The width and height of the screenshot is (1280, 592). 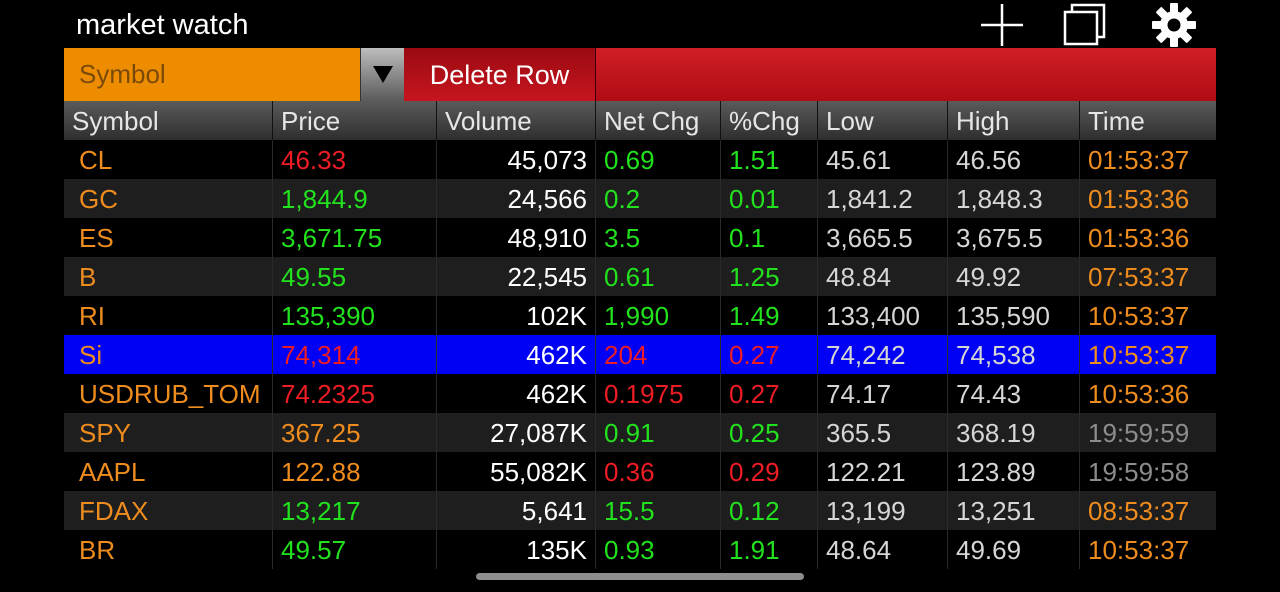 What do you see at coordinates (162, 25) in the screenshot?
I see `app-title: market watch` at bounding box center [162, 25].